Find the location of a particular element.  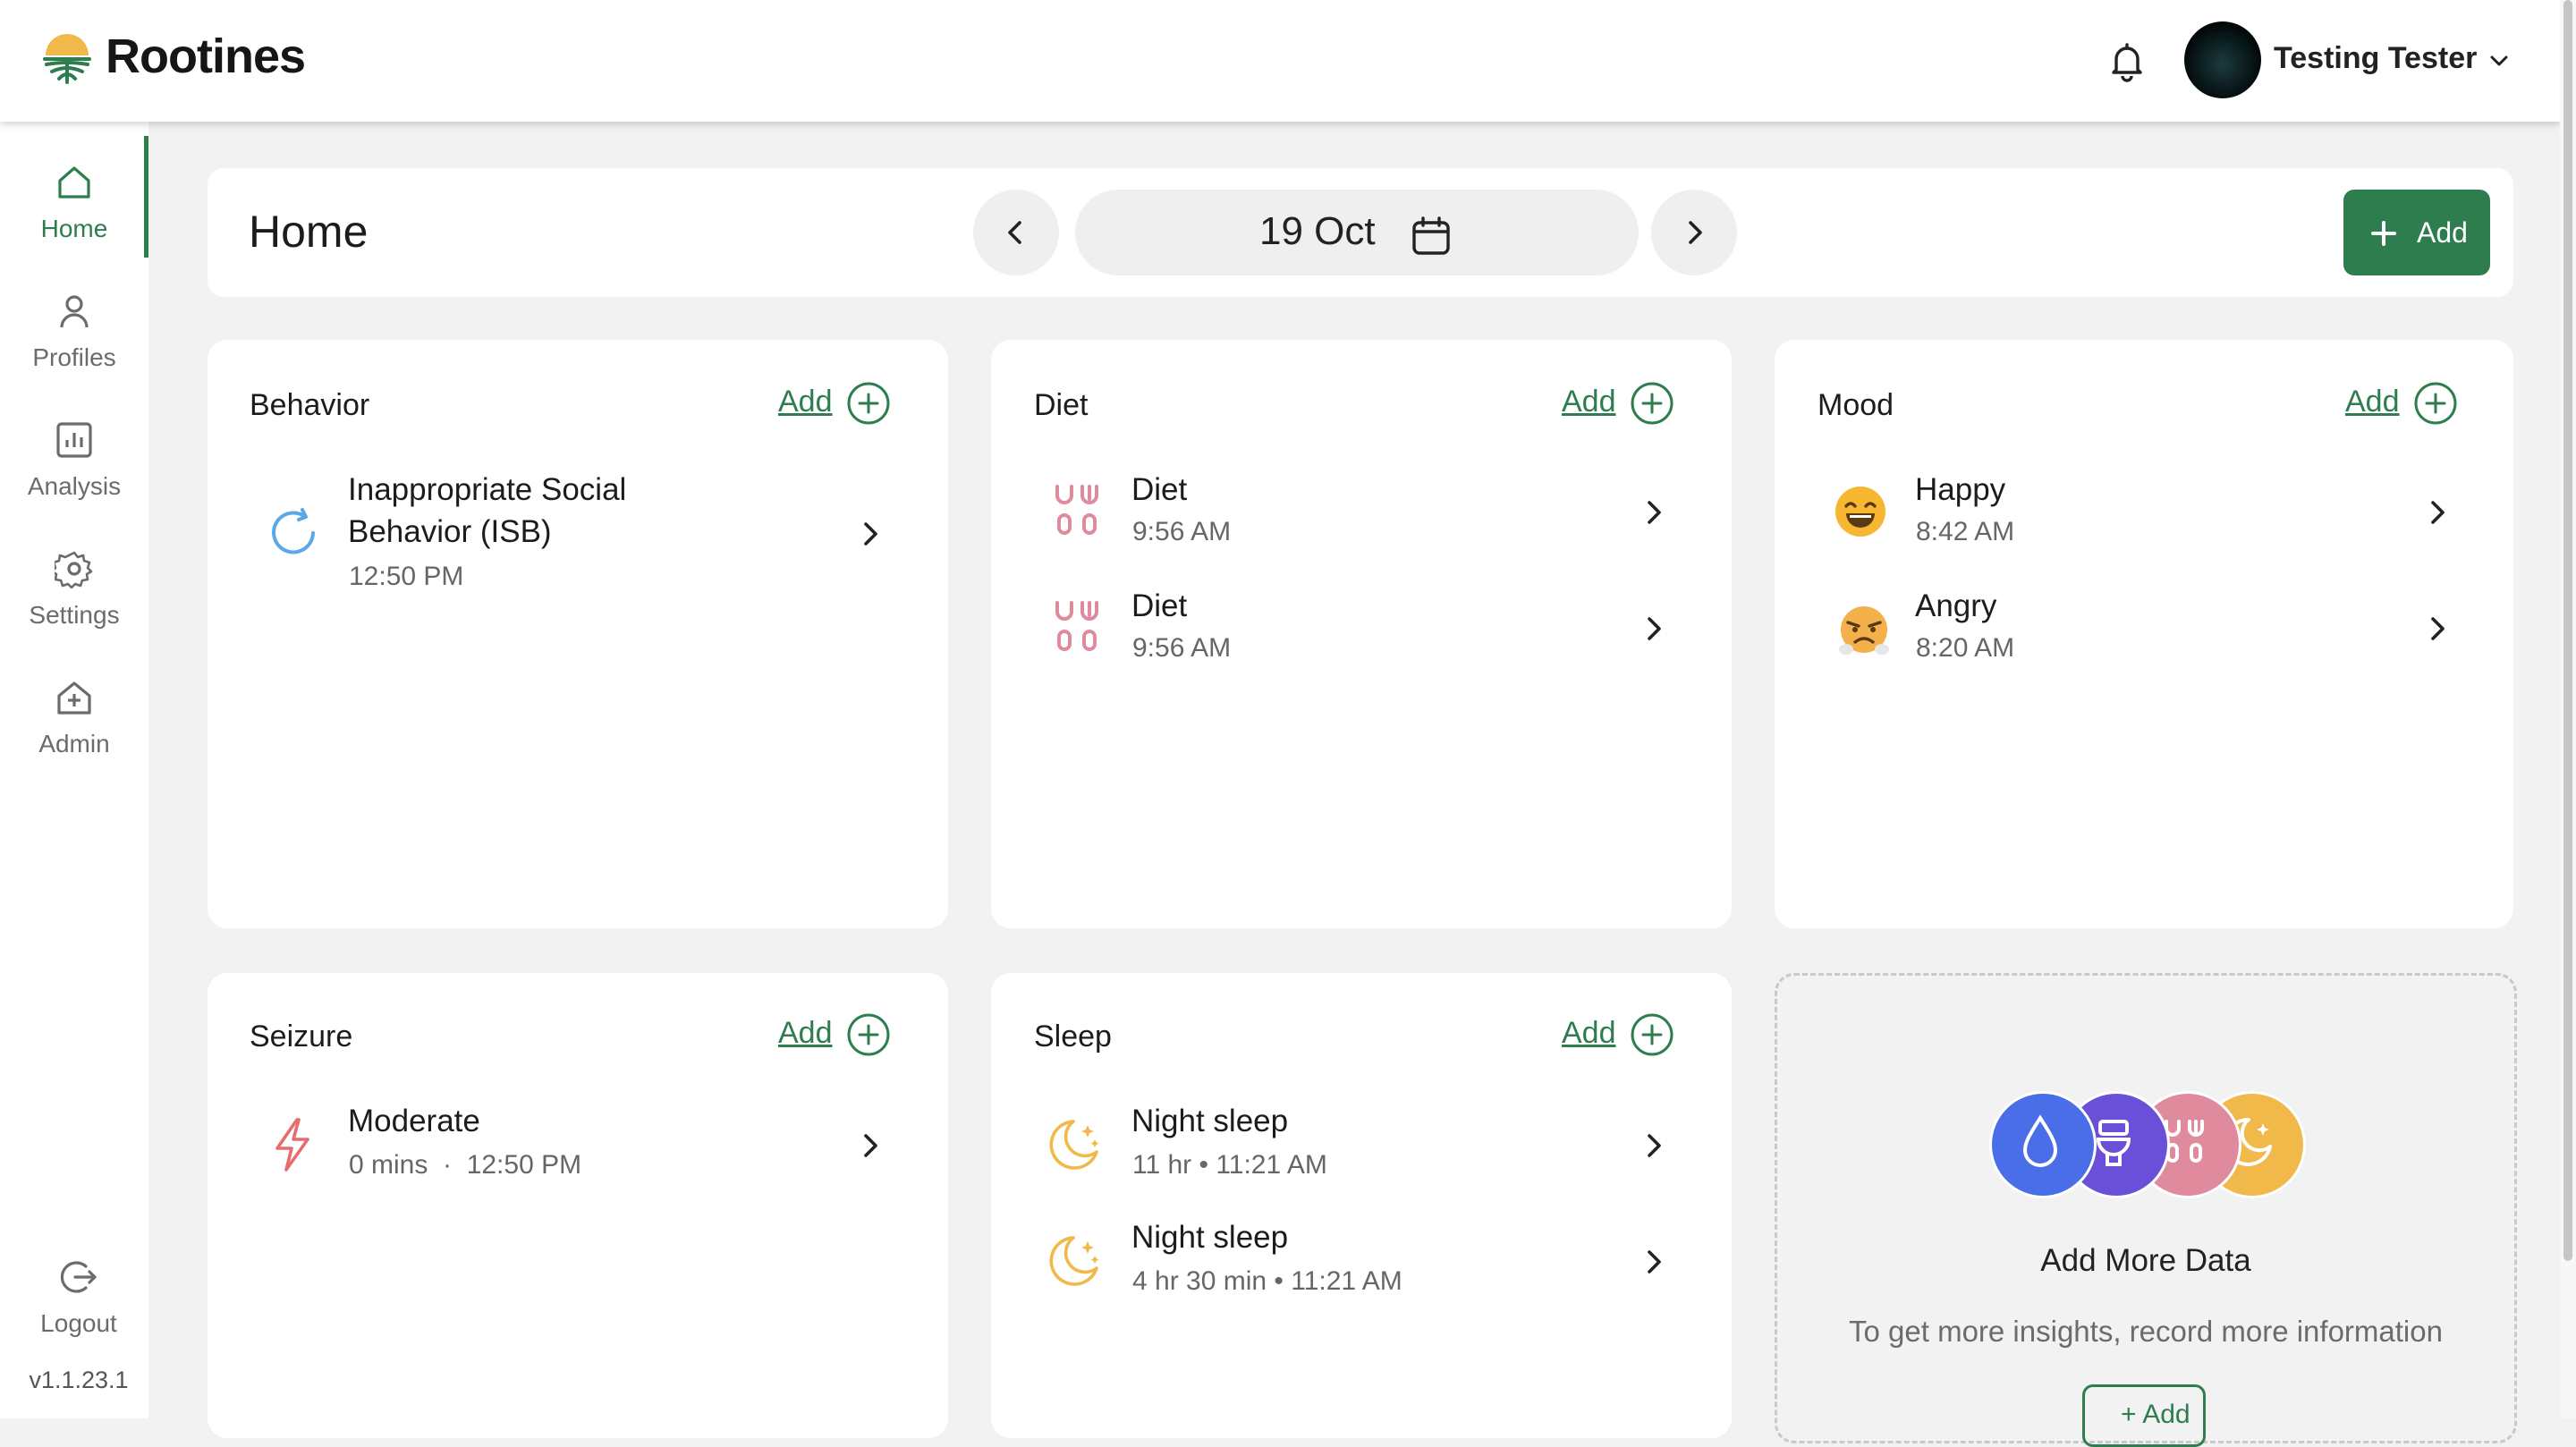

add-more-data-card is located at coordinates (2146, 1208).